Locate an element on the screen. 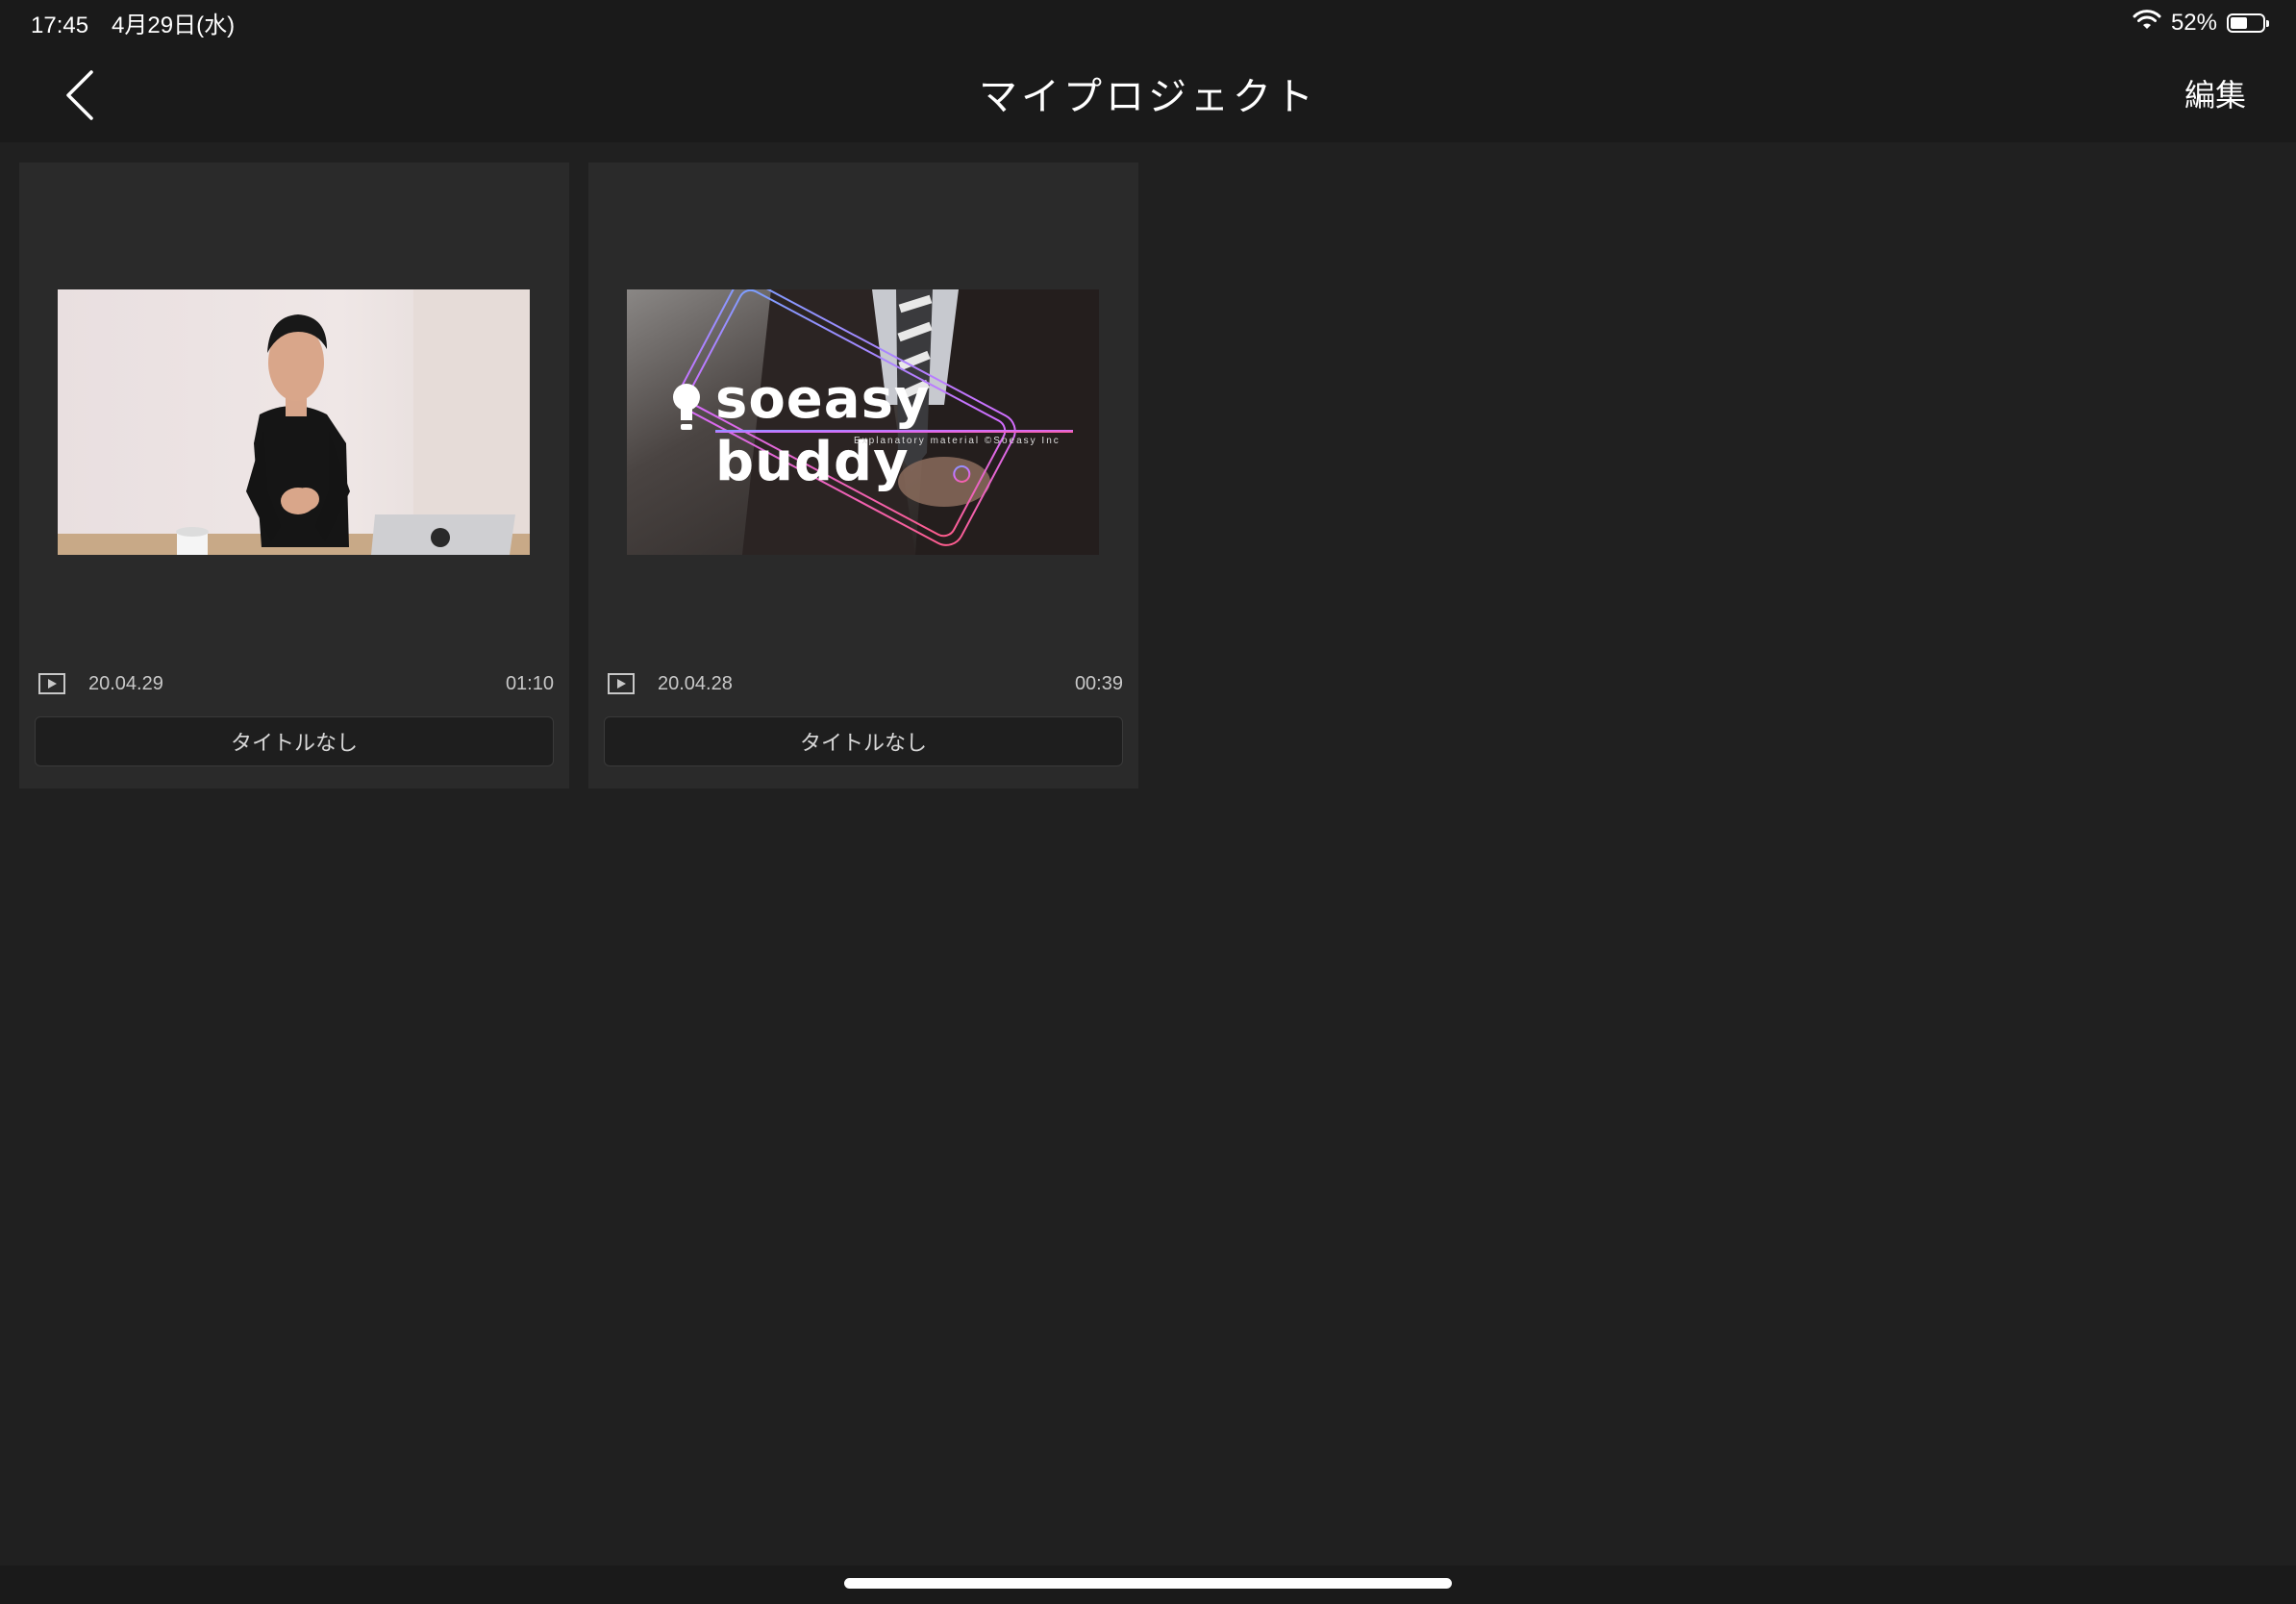 The width and height of the screenshot is (2296, 1604). project-meta: 20.04.29 01:10 is located at coordinates (294, 683).